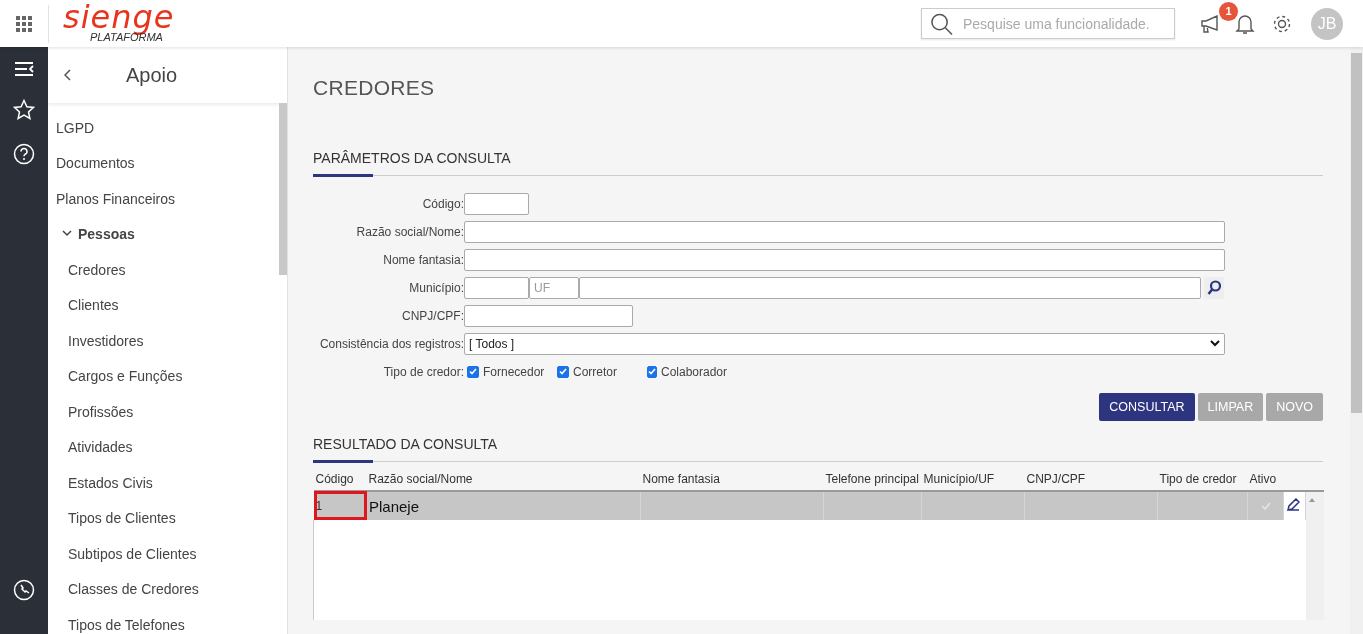 This screenshot has width=1363, height=634. I want to click on field-label: Município:, so click(436, 287).